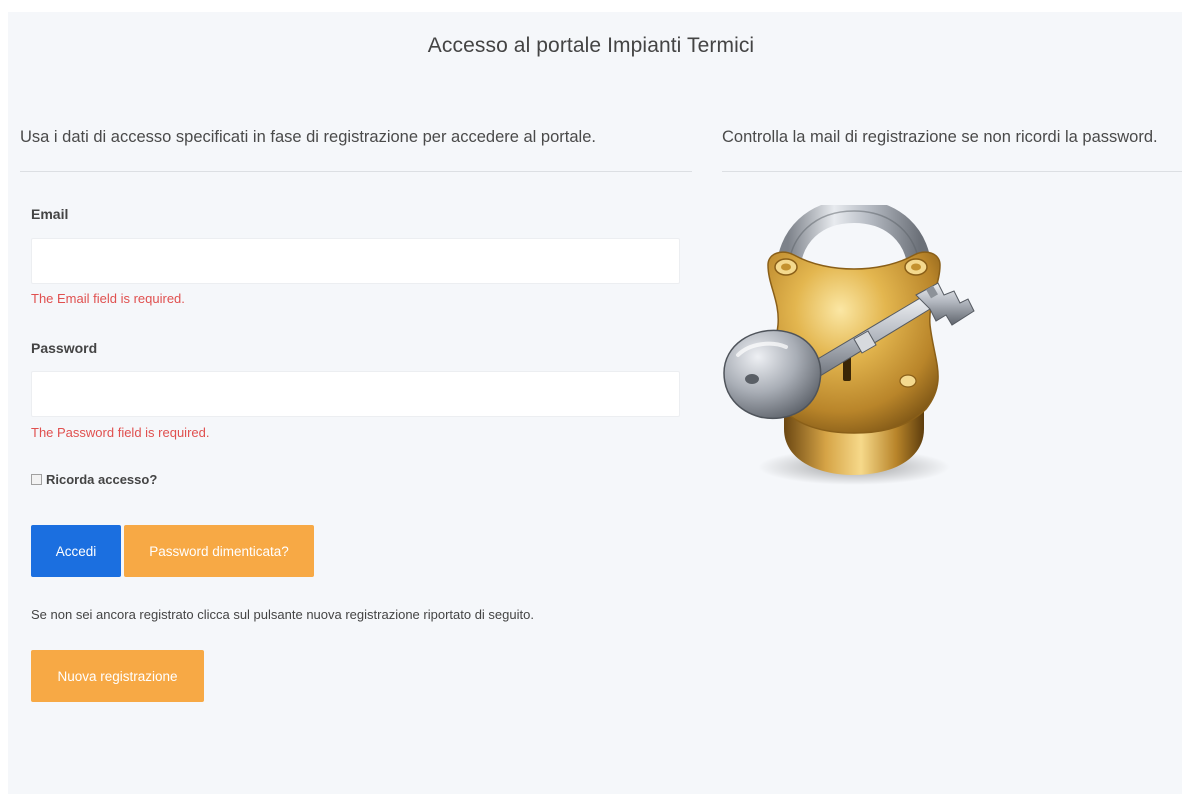 This screenshot has width=1182, height=794. I want to click on padlock-with-key-icon, so click(849, 345).